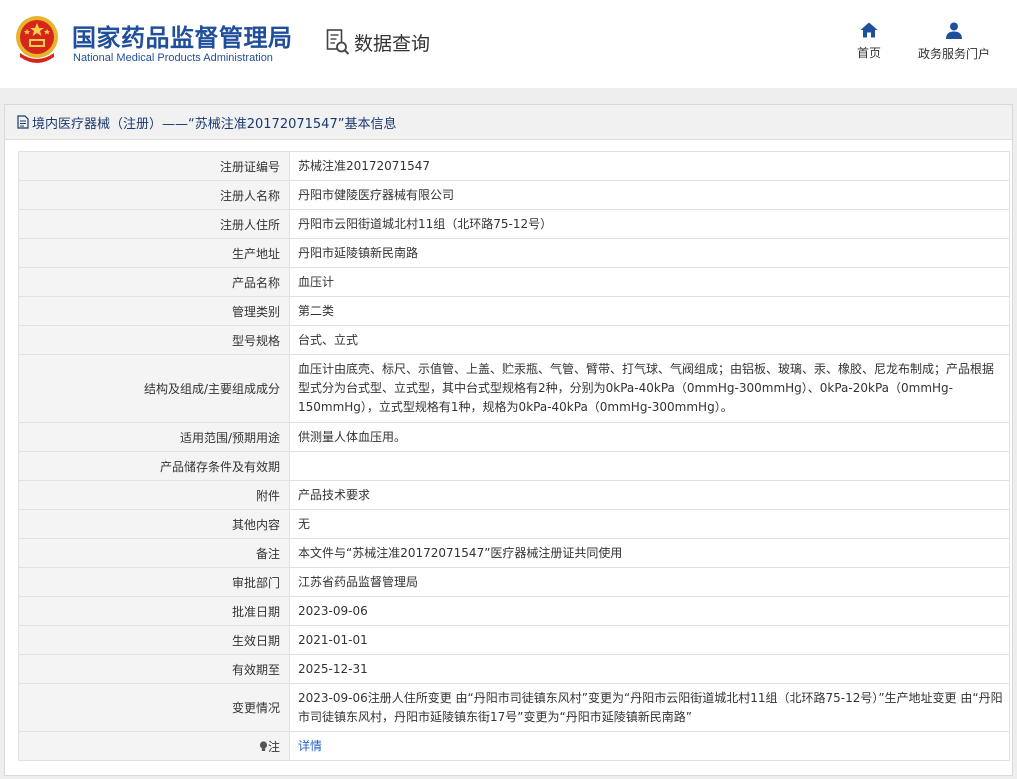 Image resolution: width=1017 pixels, height=779 pixels. I want to click on row-value: 丹阳市延陵镇新民南路, so click(649, 253).